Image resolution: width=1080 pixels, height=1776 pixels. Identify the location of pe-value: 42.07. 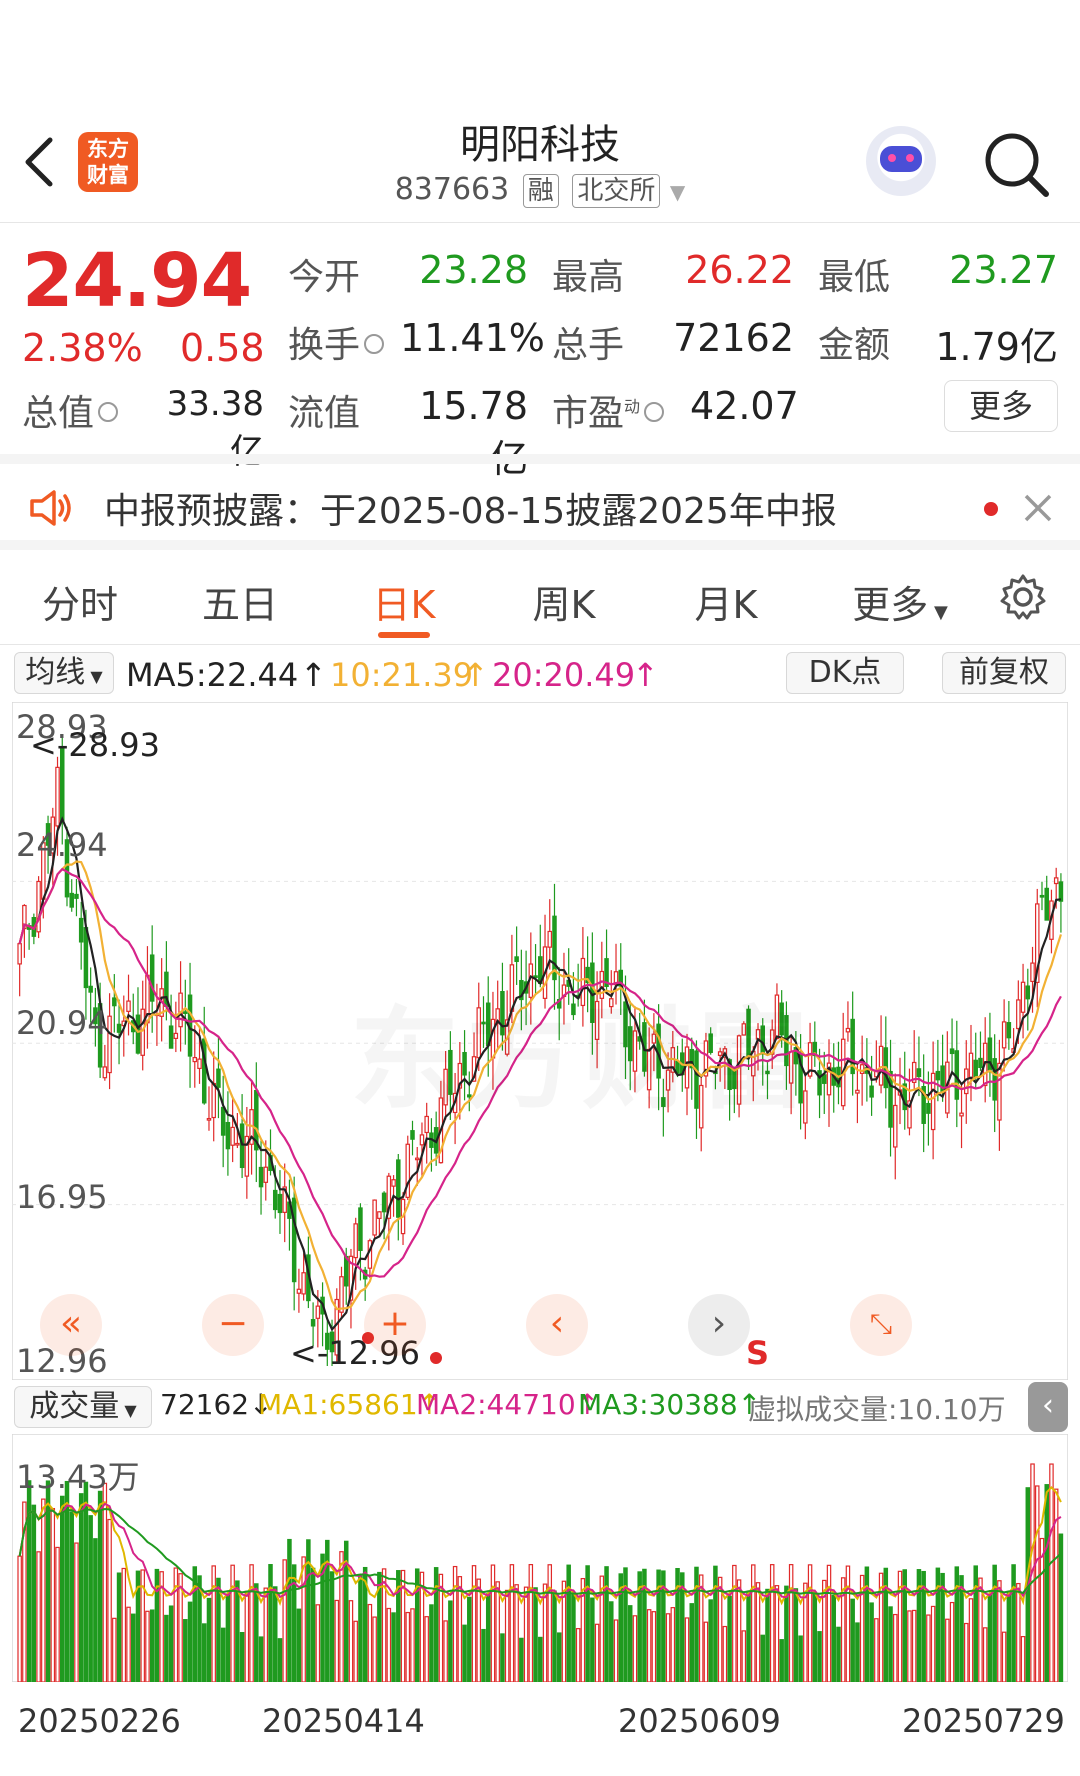
(744, 406).